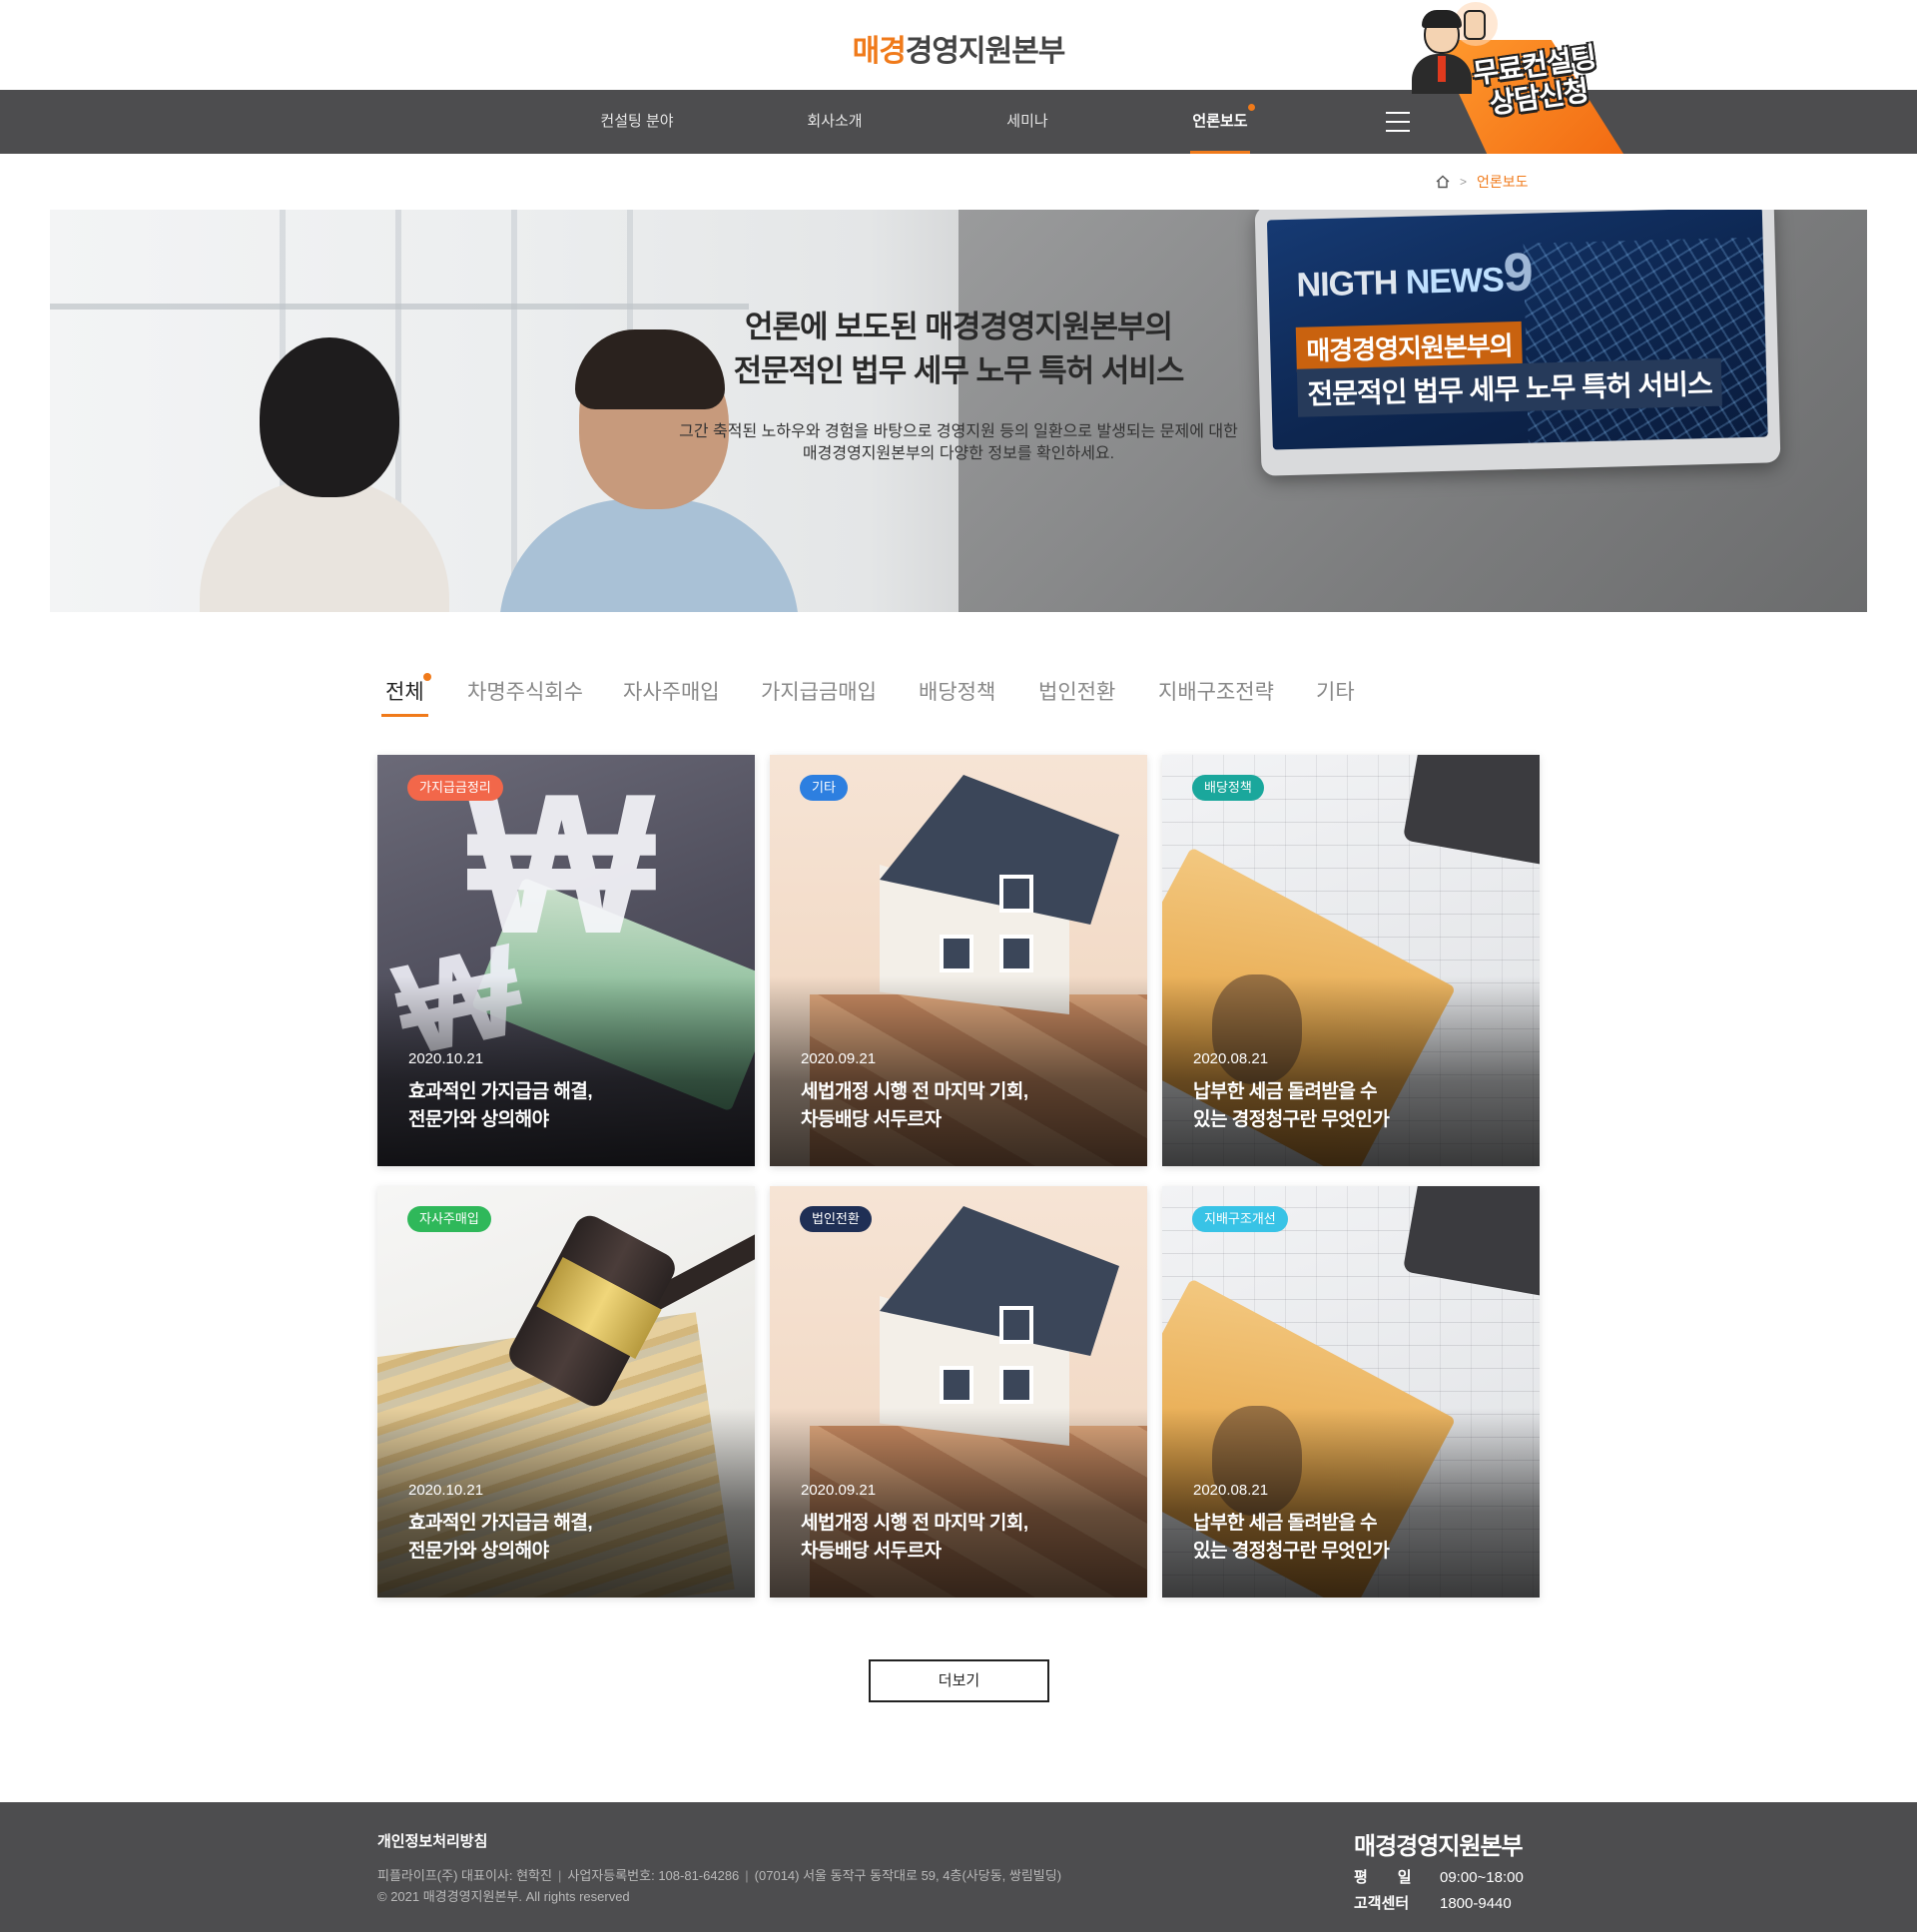 This screenshot has width=1917, height=1932. Describe the element at coordinates (1076, 697) in the screenshot. I see `tab-incorporation: 법인전환` at that location.